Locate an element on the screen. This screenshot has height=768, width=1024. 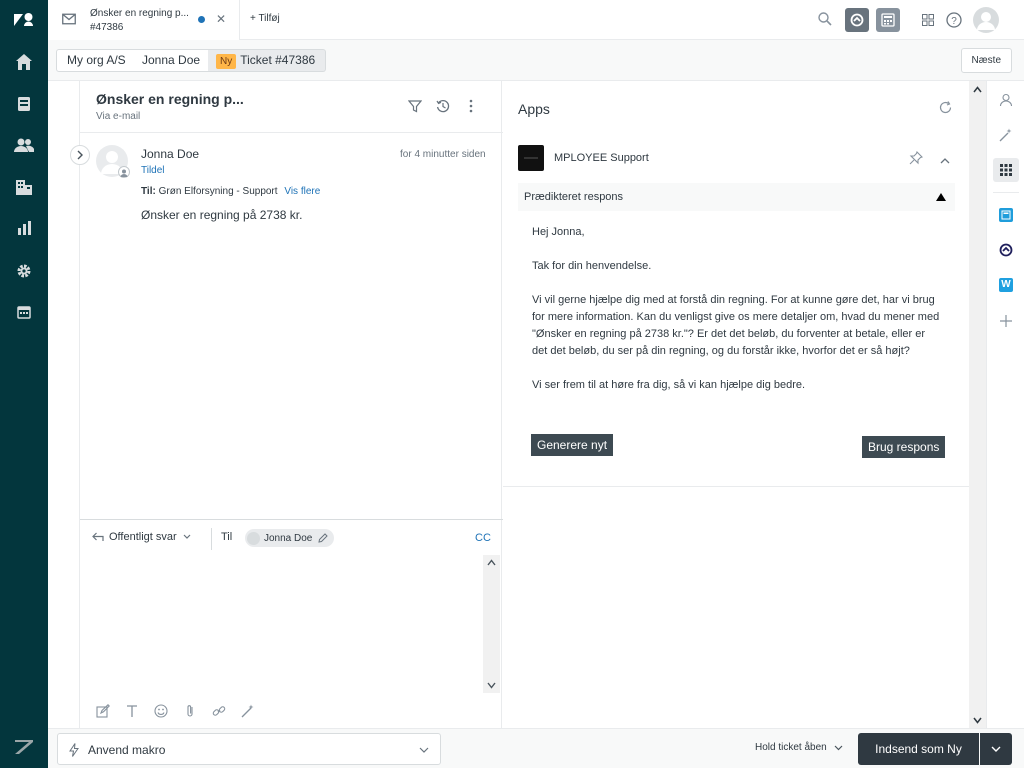
reply-composer: Offentligt svar Til Jonna Doe CC is located at coordinates (291, 623).